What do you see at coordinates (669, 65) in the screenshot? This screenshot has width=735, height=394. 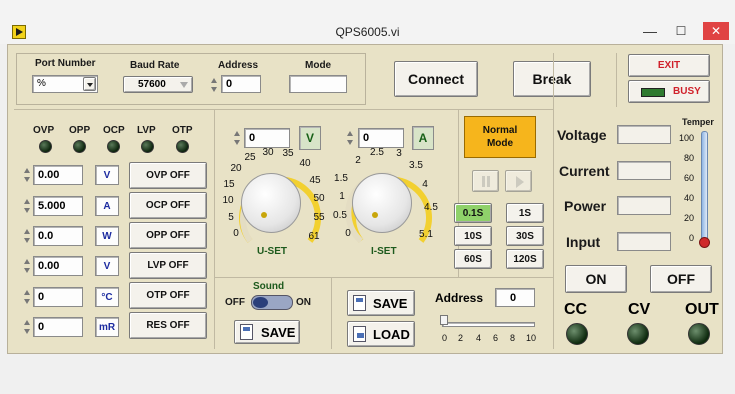 I see `exit-button: EXIT` at bounding box center [669, 65].